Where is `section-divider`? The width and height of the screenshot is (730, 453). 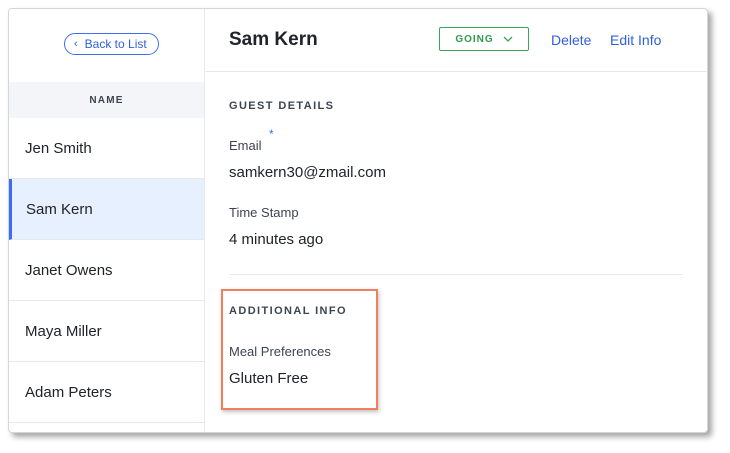 section-divider is located at coordinates (456, 274).